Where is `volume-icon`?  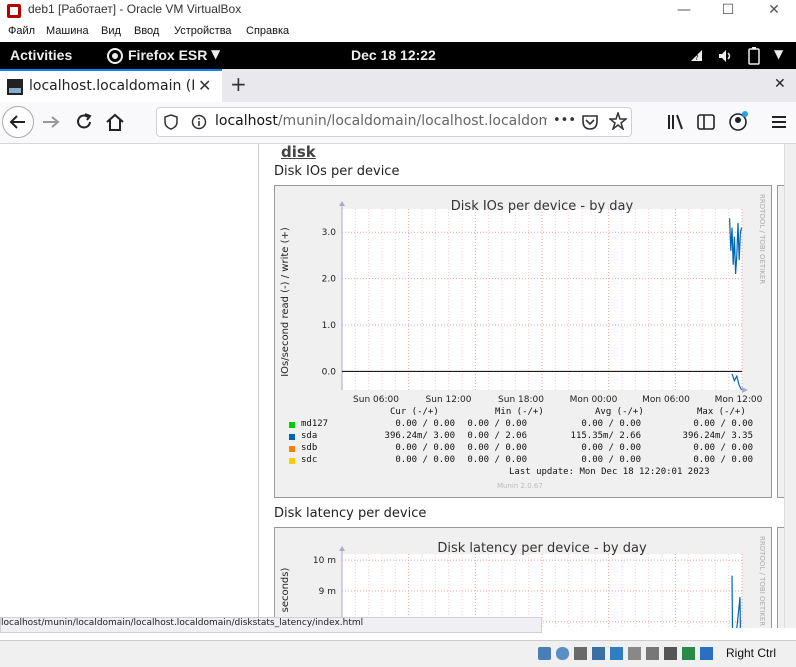 volume-icon is located at coordinates (726, 56).